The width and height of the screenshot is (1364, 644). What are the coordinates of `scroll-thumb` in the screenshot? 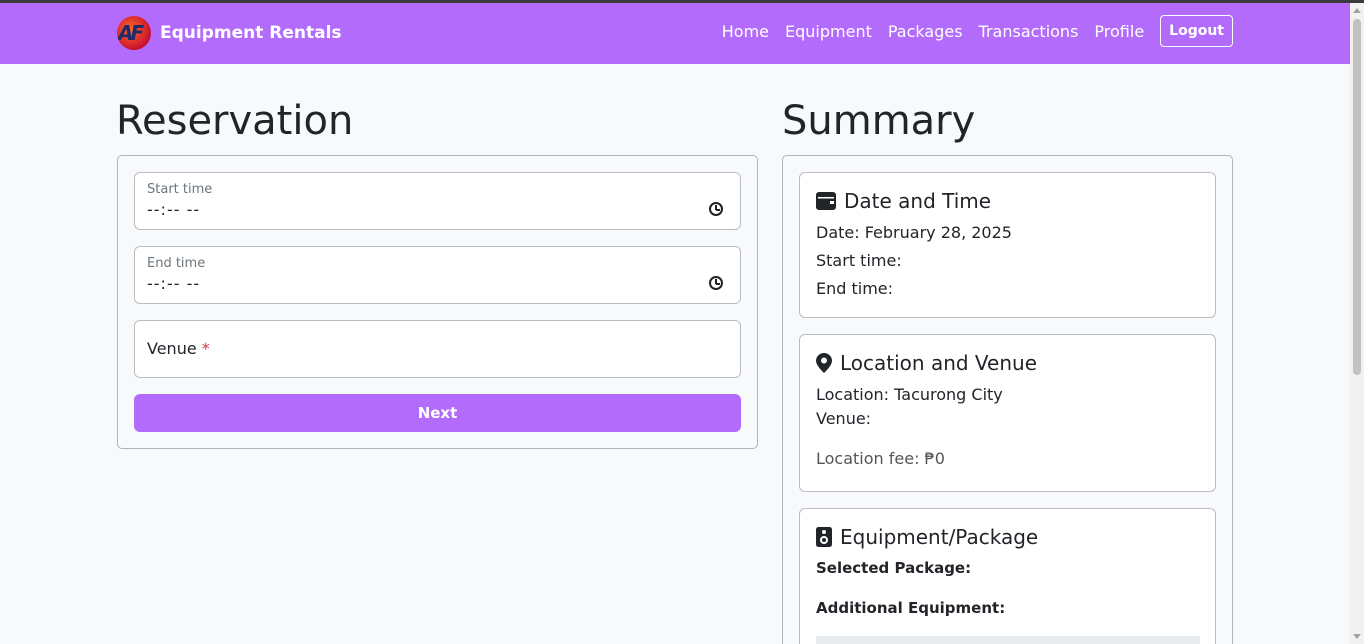 It's located at (1357, 197).